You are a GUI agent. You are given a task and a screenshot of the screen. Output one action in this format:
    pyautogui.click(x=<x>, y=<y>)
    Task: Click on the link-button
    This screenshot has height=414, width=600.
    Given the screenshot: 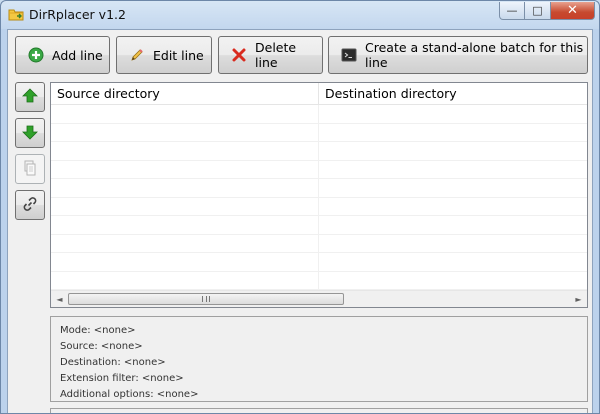 What is the action you would take?
    pyautogui.click(x=30, y=205)
    